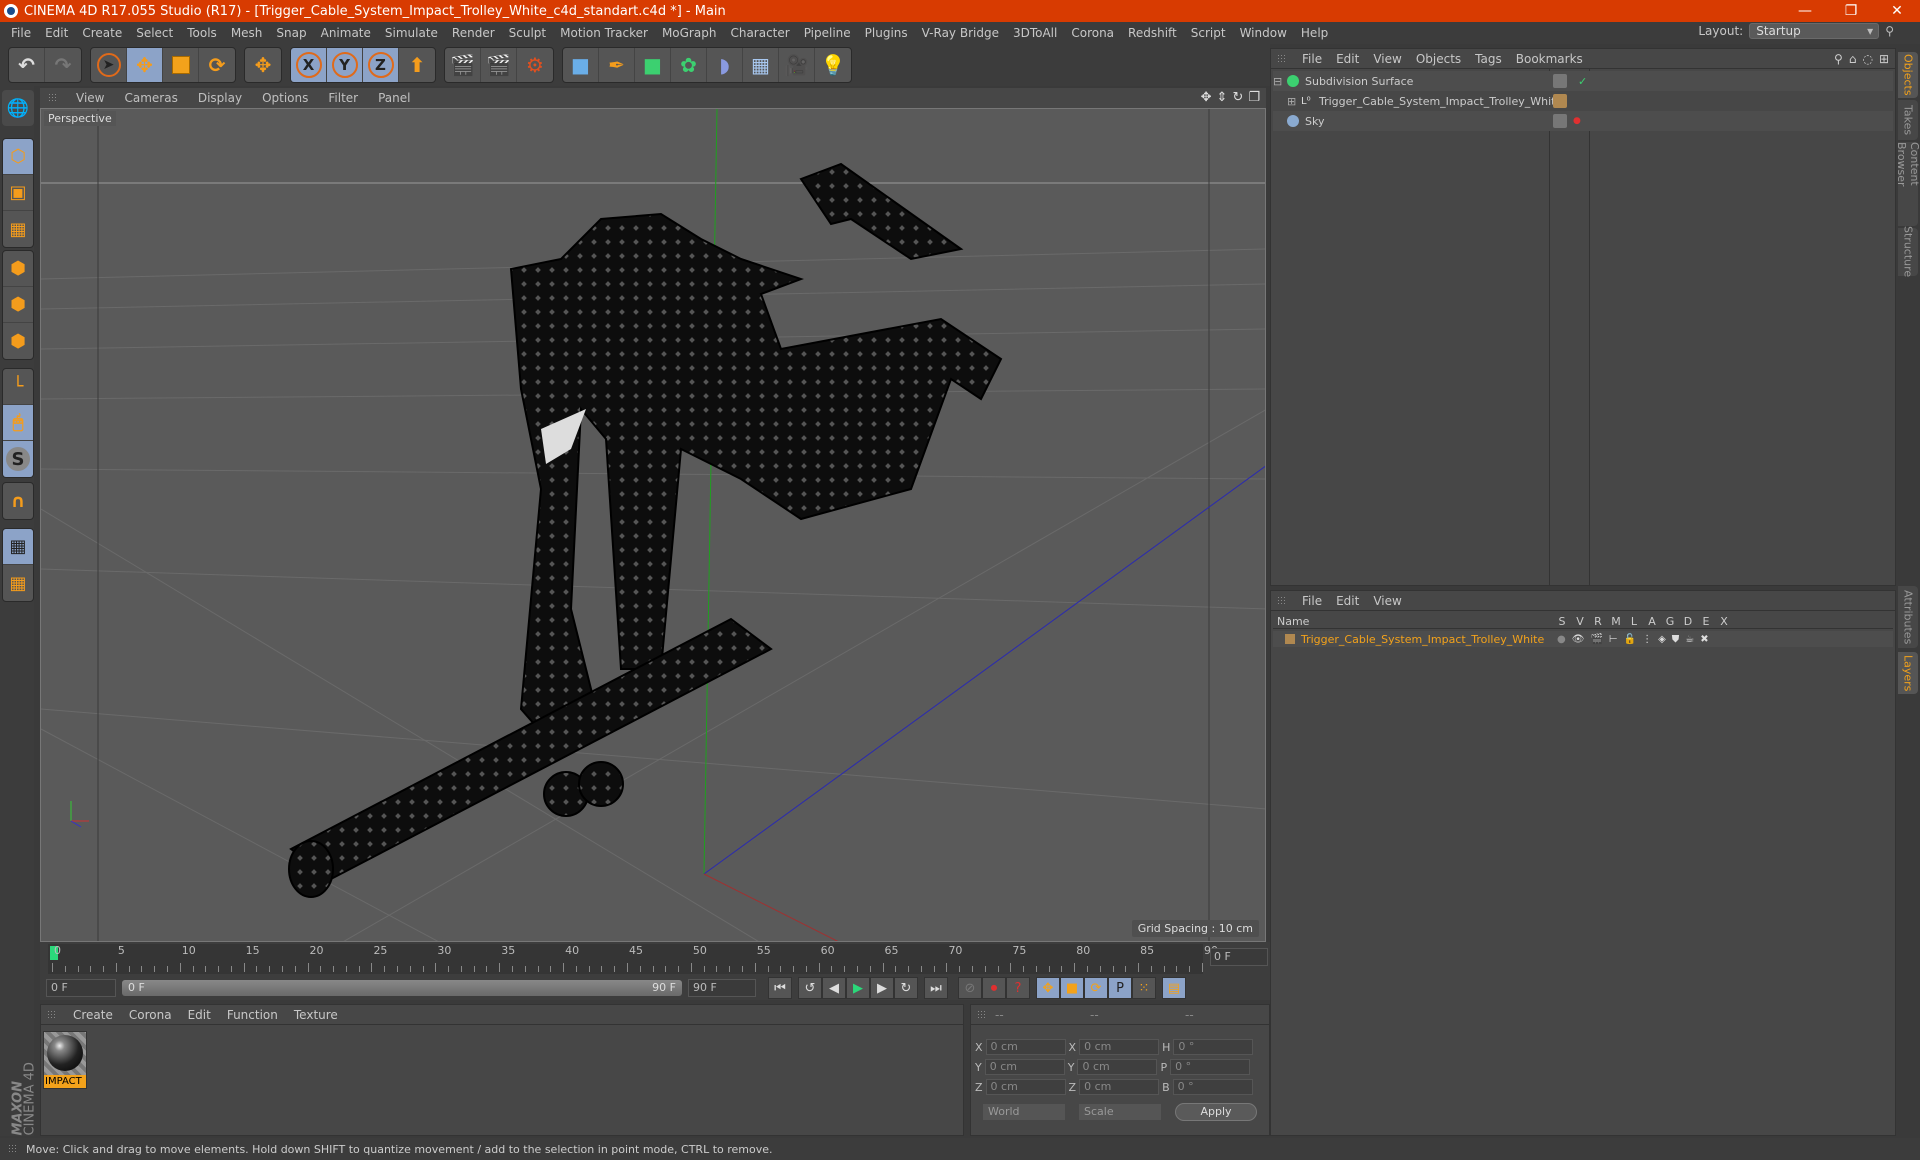 The image size is (1920, 1160). I want to click on menu-mograph: MoGraph, so click(689, 33).